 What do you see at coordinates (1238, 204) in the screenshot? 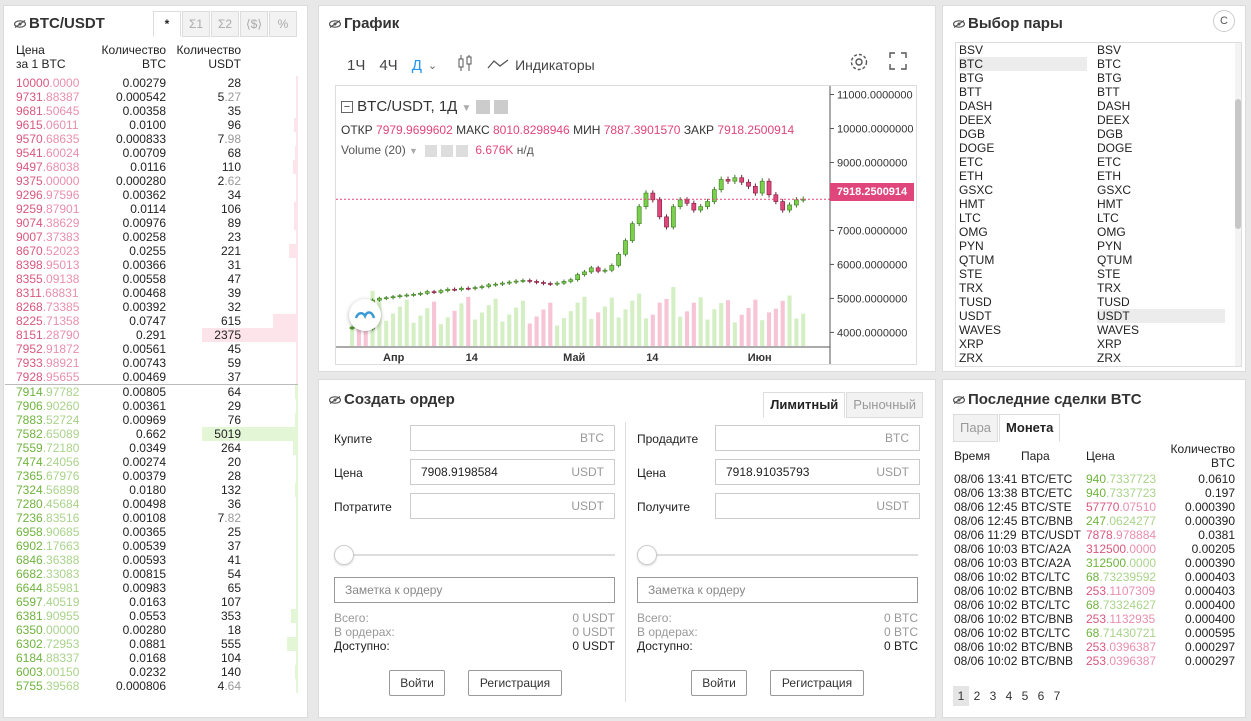
I see `pairs-scrollbar` at bounding box center [1238, 204].